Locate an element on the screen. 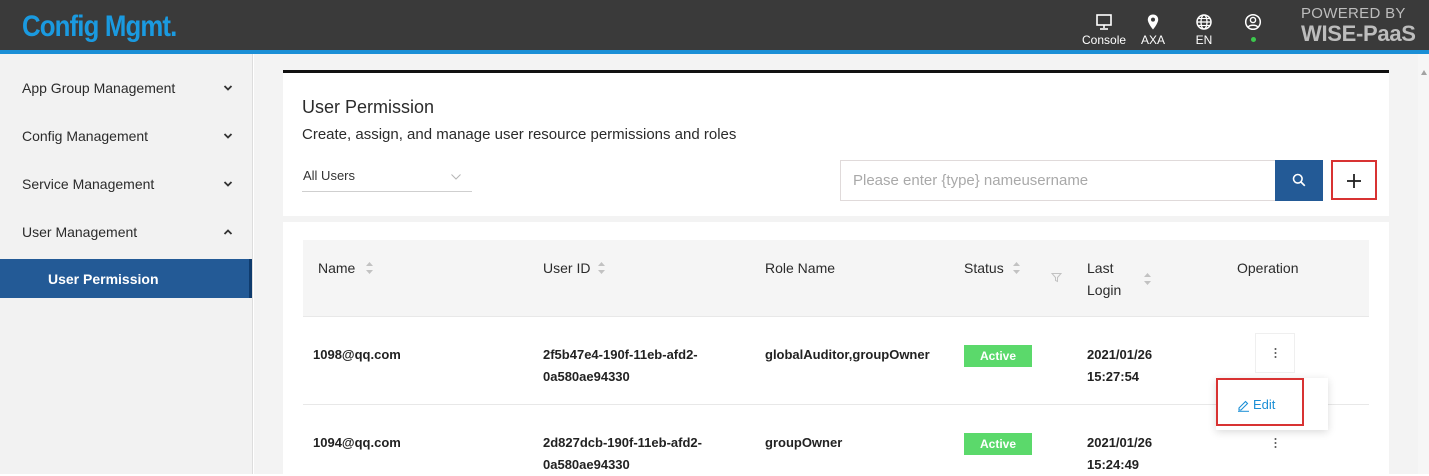 The height and width of the screenshot is (476, 1429). location-button: AXA is located at coordinates (1153, 30).